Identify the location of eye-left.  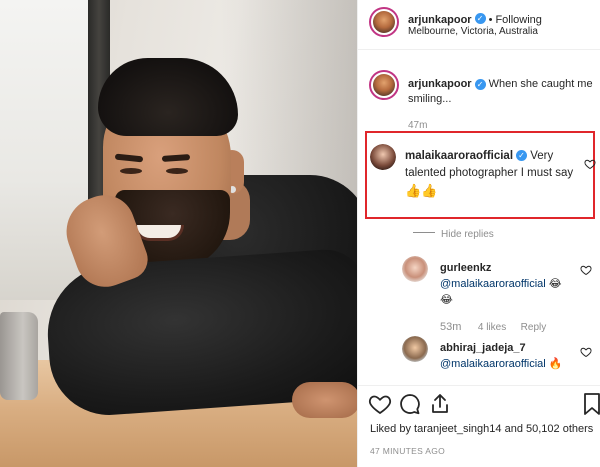
(131, 171).